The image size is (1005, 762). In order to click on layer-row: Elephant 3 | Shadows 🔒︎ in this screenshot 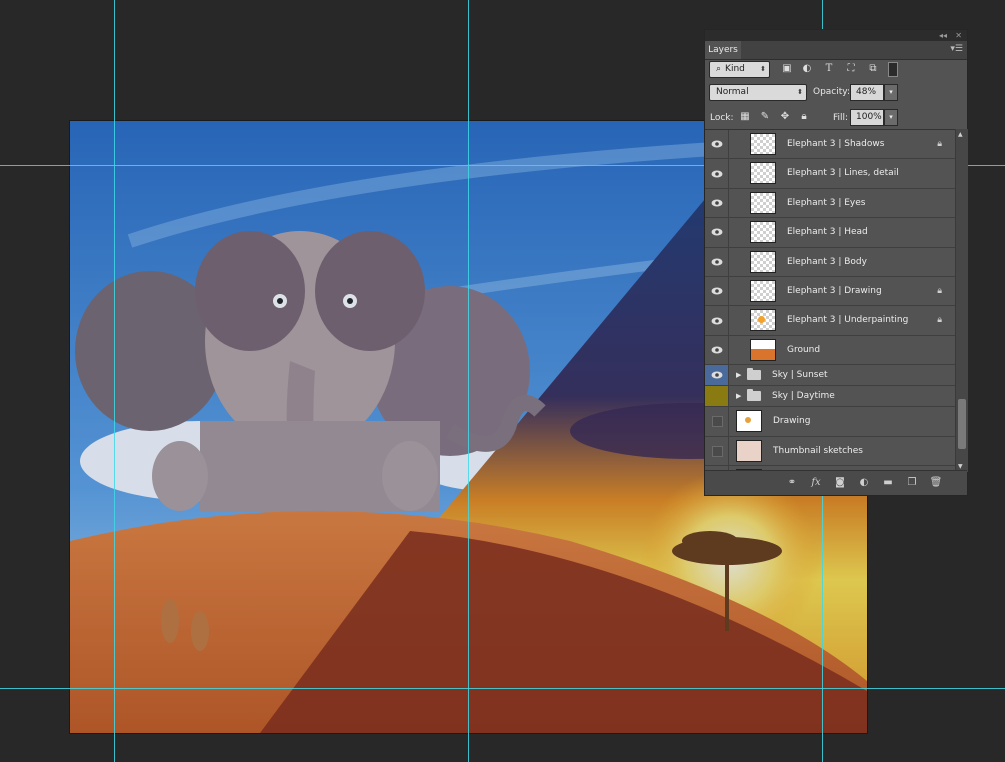, I will do `click(830, 145)`.